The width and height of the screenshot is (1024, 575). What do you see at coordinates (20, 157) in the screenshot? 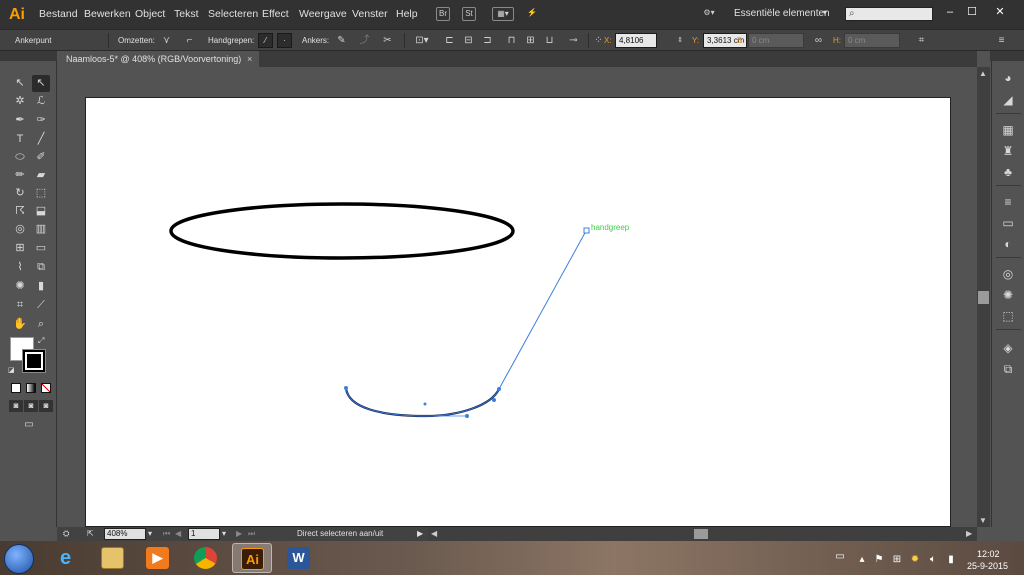
I see `ellipse-tool-icon: ⬭` at bounding box center [20, 157].